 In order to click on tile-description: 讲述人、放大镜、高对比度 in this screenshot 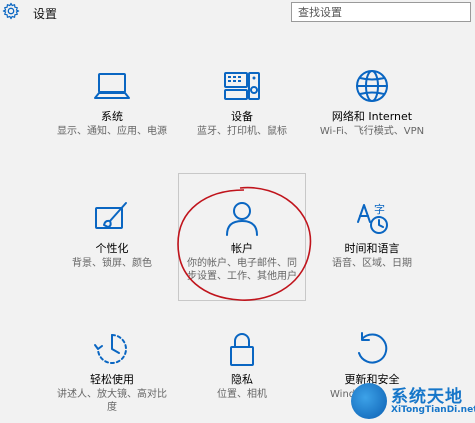, I will do `click(112, 401)`.